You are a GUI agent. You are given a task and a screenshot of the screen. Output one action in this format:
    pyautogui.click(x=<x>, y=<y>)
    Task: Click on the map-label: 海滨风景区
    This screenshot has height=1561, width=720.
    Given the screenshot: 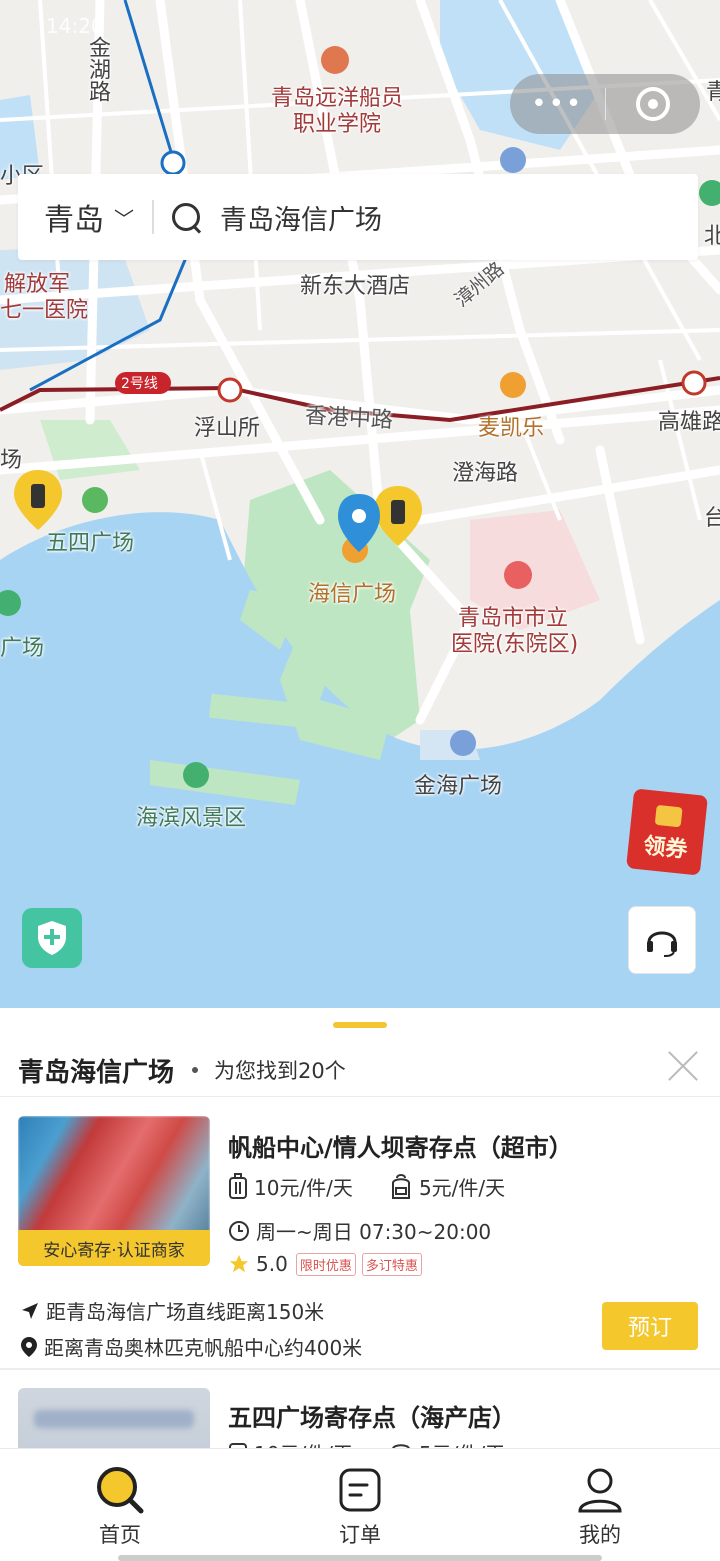 What is the action you would take?
    pyautogui.click(x=191, y=818)
    